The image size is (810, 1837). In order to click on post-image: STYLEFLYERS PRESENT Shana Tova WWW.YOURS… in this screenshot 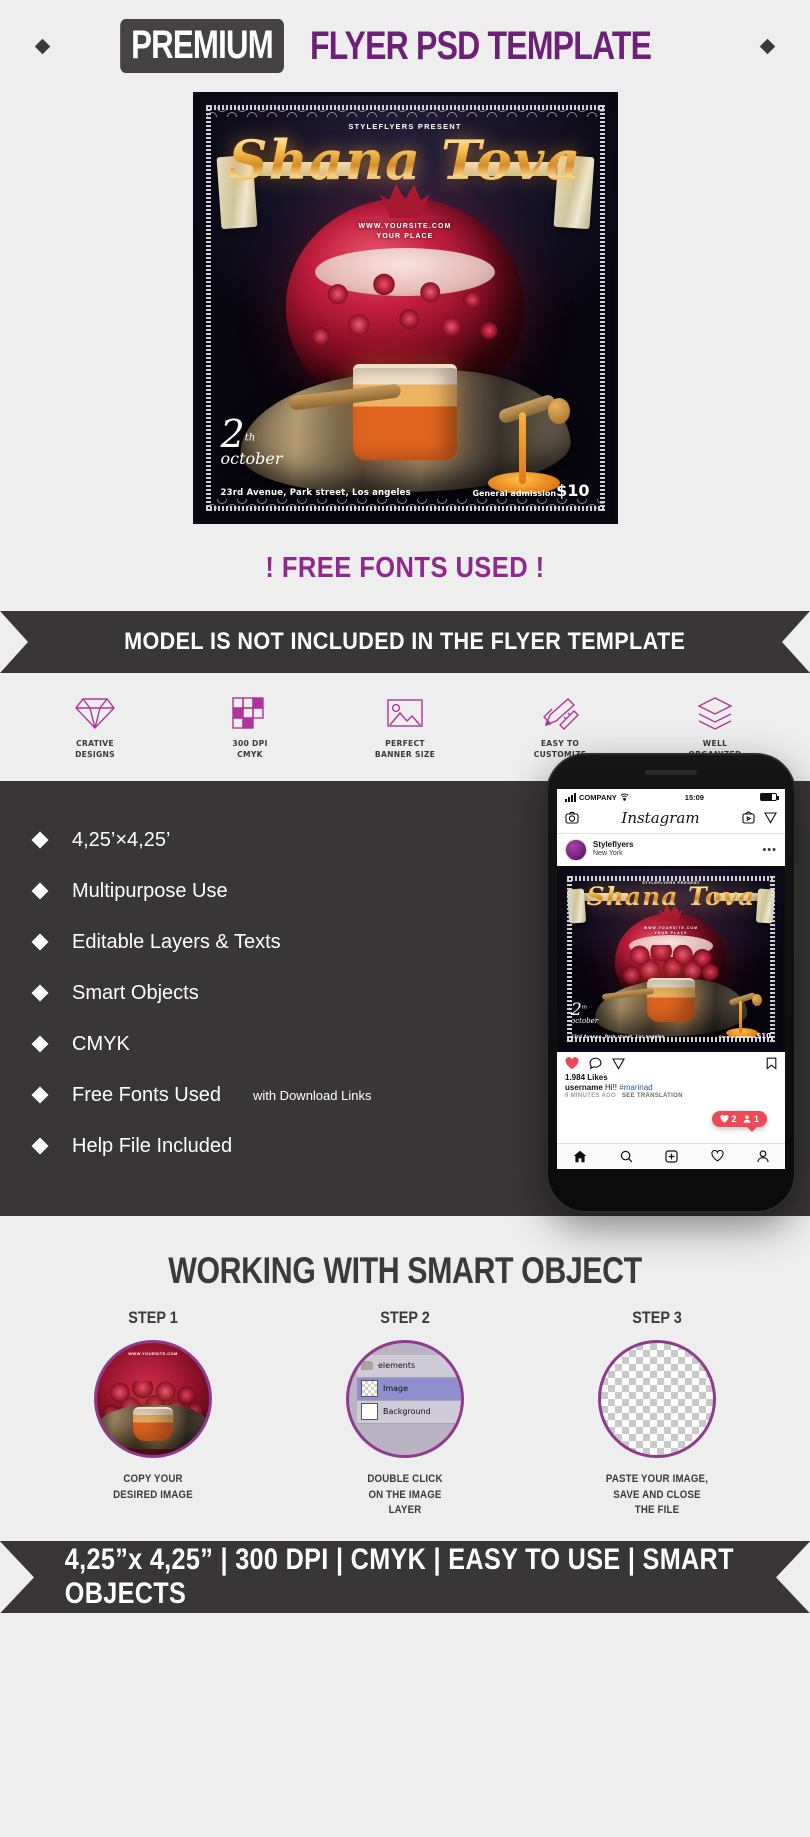, I will do `click(671, 958)`.